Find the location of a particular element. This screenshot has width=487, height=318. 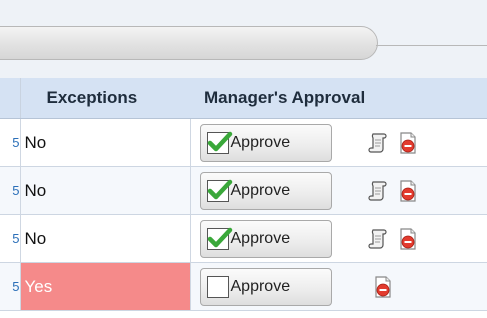

tab-bar is located at coordinates (189, 43).